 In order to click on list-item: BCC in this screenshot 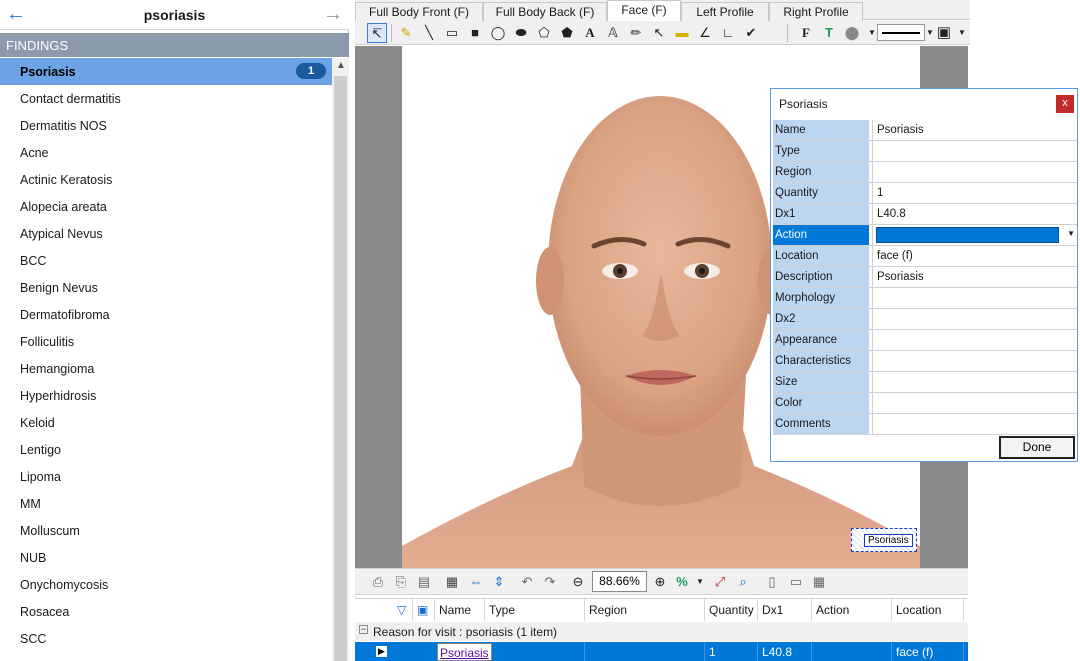, I will do `click(166, 260)`.